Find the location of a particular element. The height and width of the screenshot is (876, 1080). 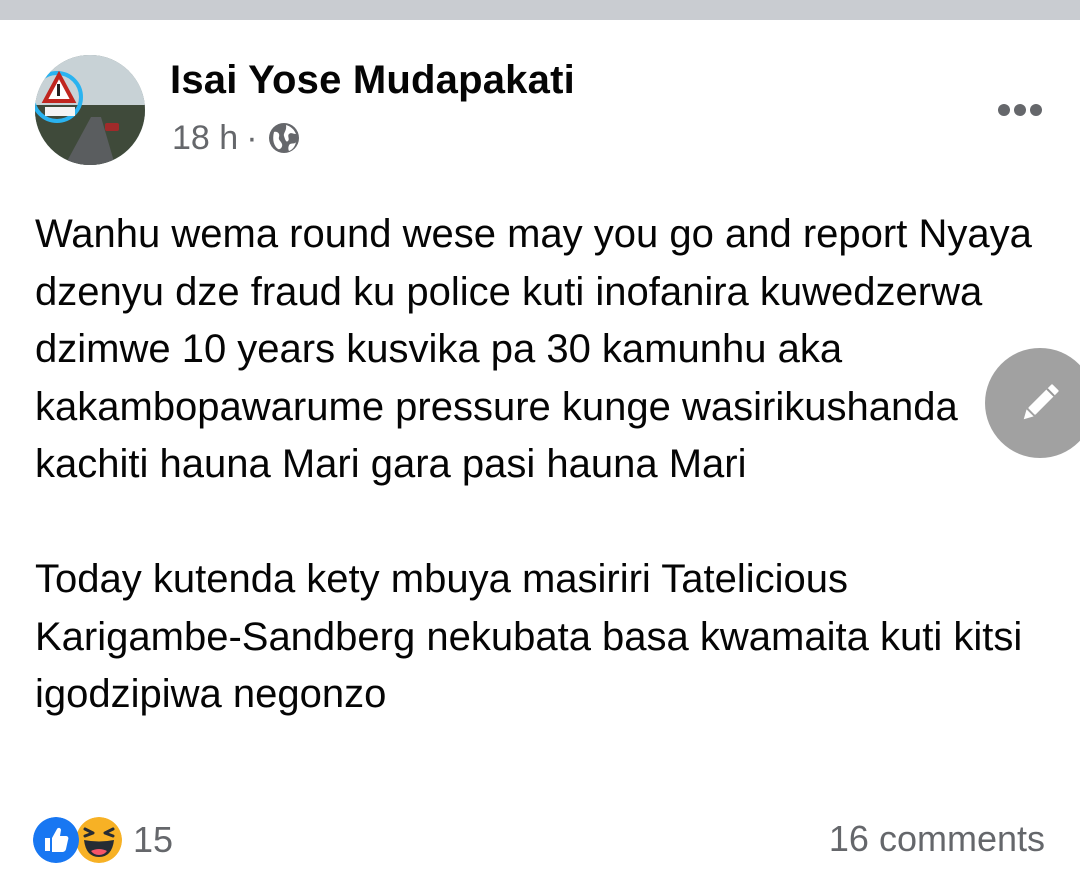

top-divider-bar is located at coordinates (540, 10).